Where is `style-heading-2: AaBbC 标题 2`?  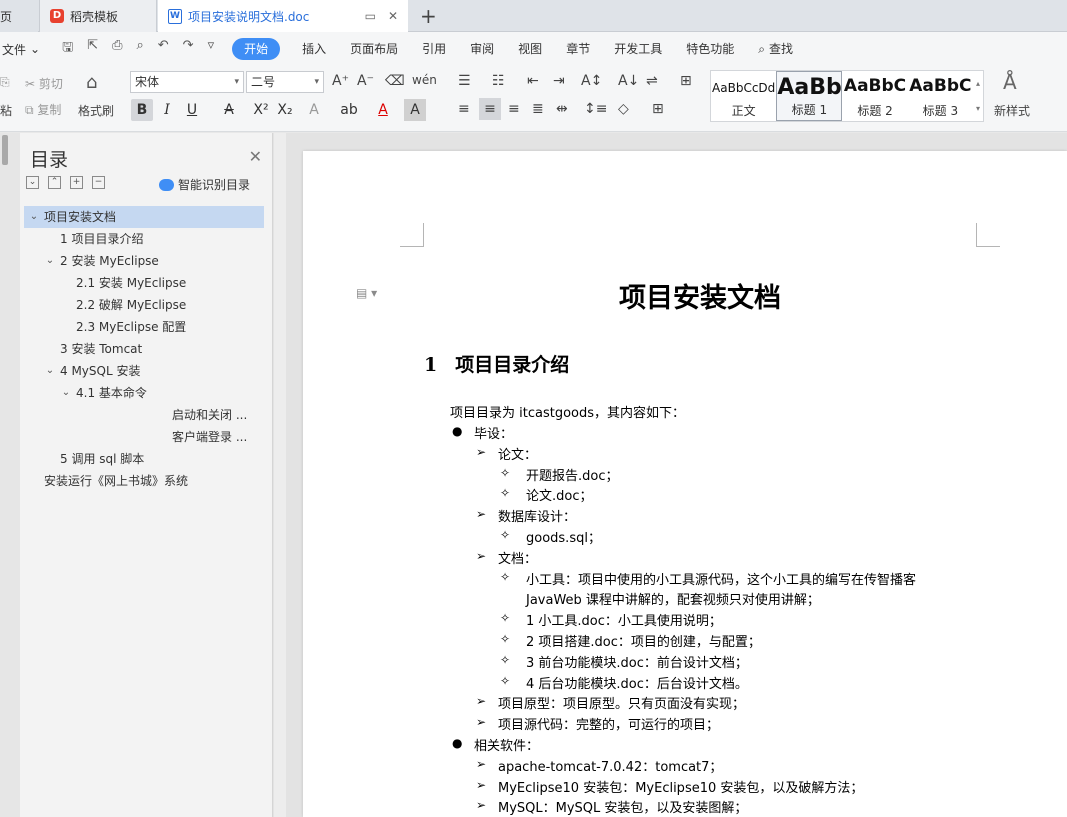
style-heading-2: AaBbC 标题 2 is located at coordinates (874, 96).